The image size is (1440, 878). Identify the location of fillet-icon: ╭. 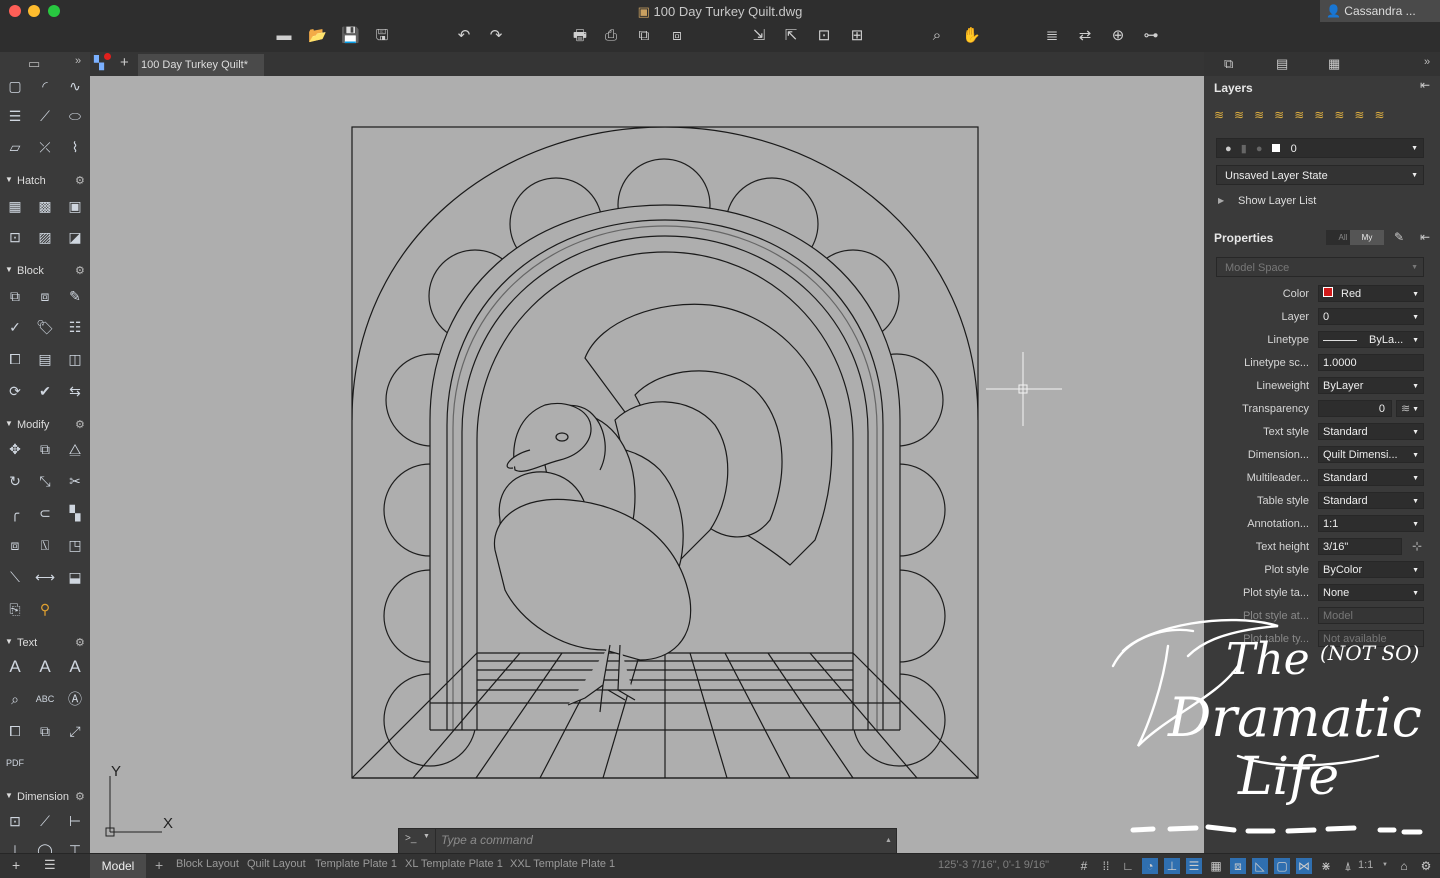
(15, 513).